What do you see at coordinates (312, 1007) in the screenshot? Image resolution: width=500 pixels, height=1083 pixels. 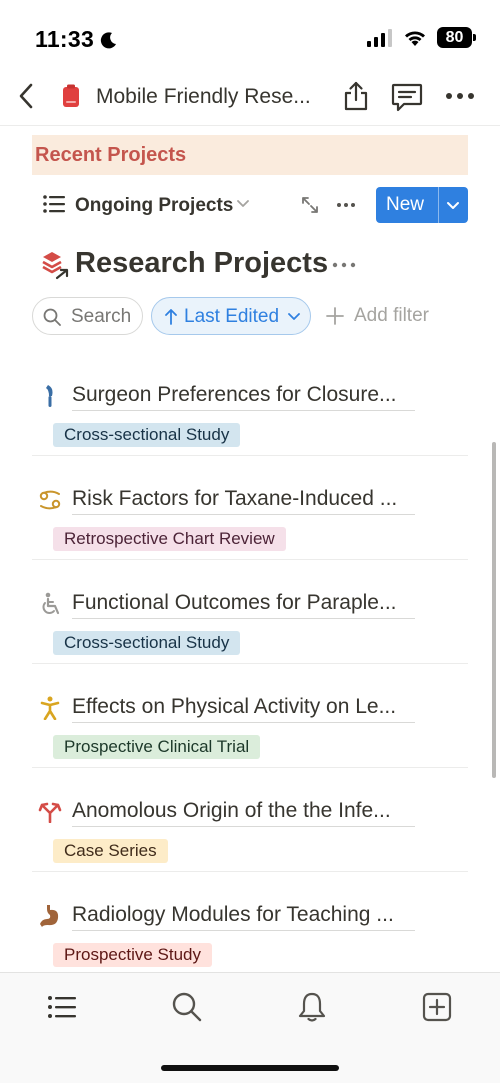 I see `bell-icon` at bounding box center [312, 1007].